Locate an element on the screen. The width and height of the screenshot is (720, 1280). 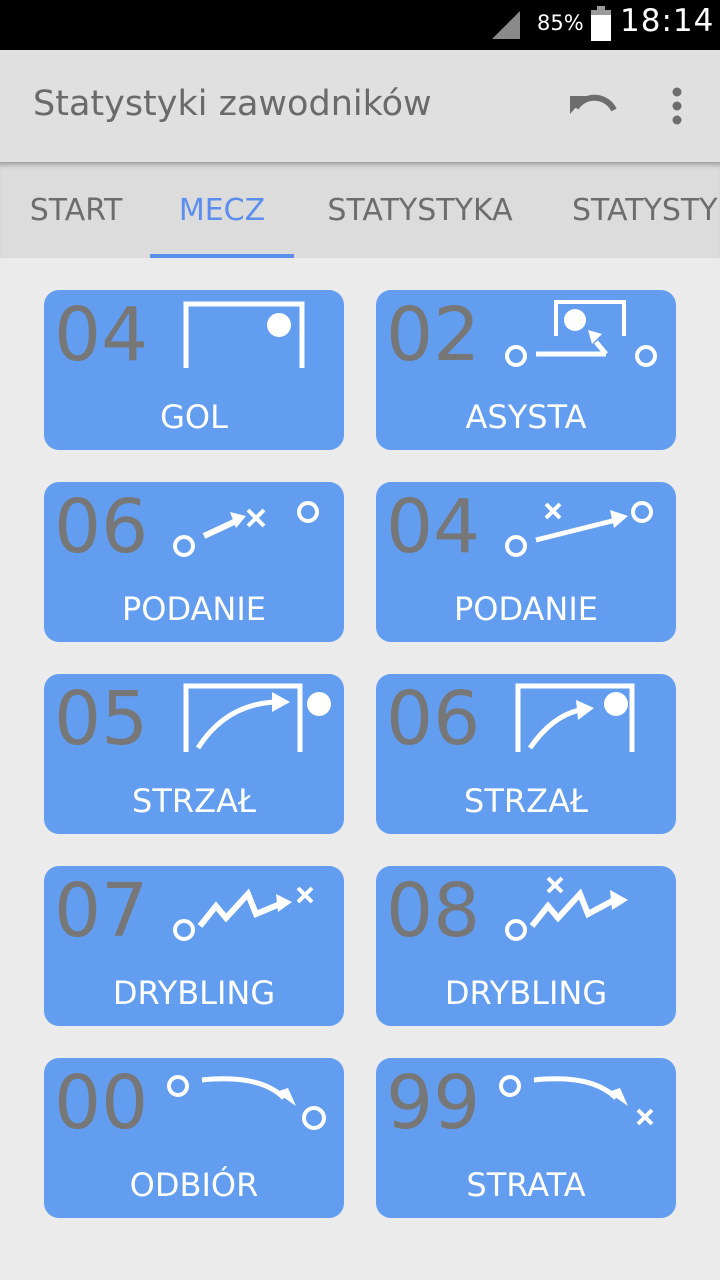
stat-tile-ball-loss: 99 STRATA is located at coordinates (526, 1138).